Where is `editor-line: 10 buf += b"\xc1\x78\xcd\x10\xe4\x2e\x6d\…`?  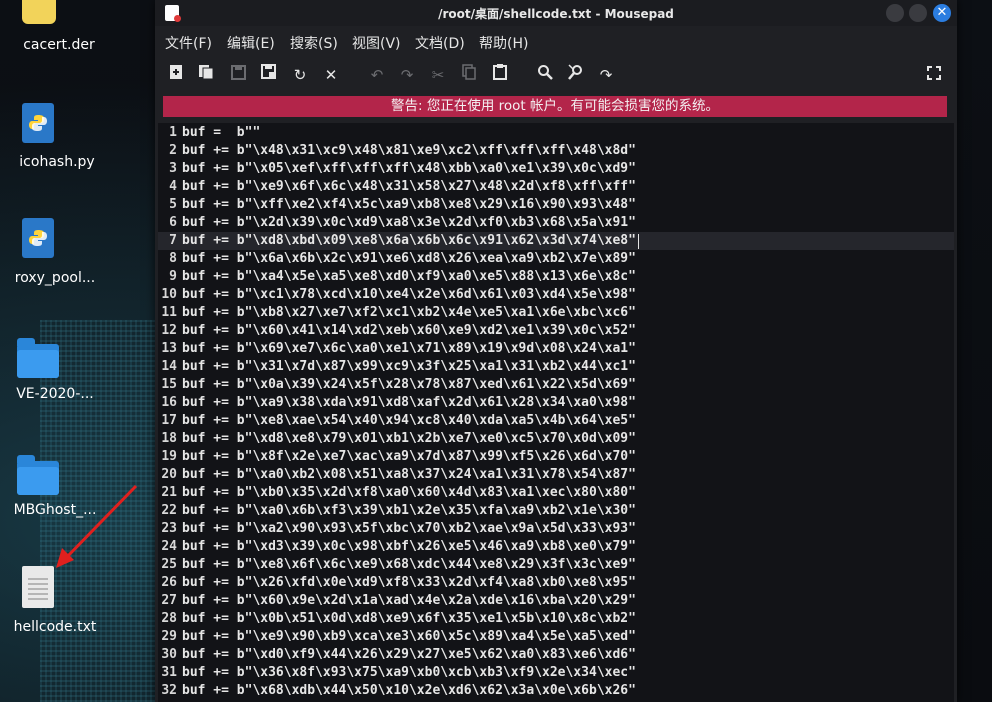
editor-line: 10 buf += b"\xc1\x78\xcd\x10\xe4\x2e\x6d\… is located at coordinates (556, 295).